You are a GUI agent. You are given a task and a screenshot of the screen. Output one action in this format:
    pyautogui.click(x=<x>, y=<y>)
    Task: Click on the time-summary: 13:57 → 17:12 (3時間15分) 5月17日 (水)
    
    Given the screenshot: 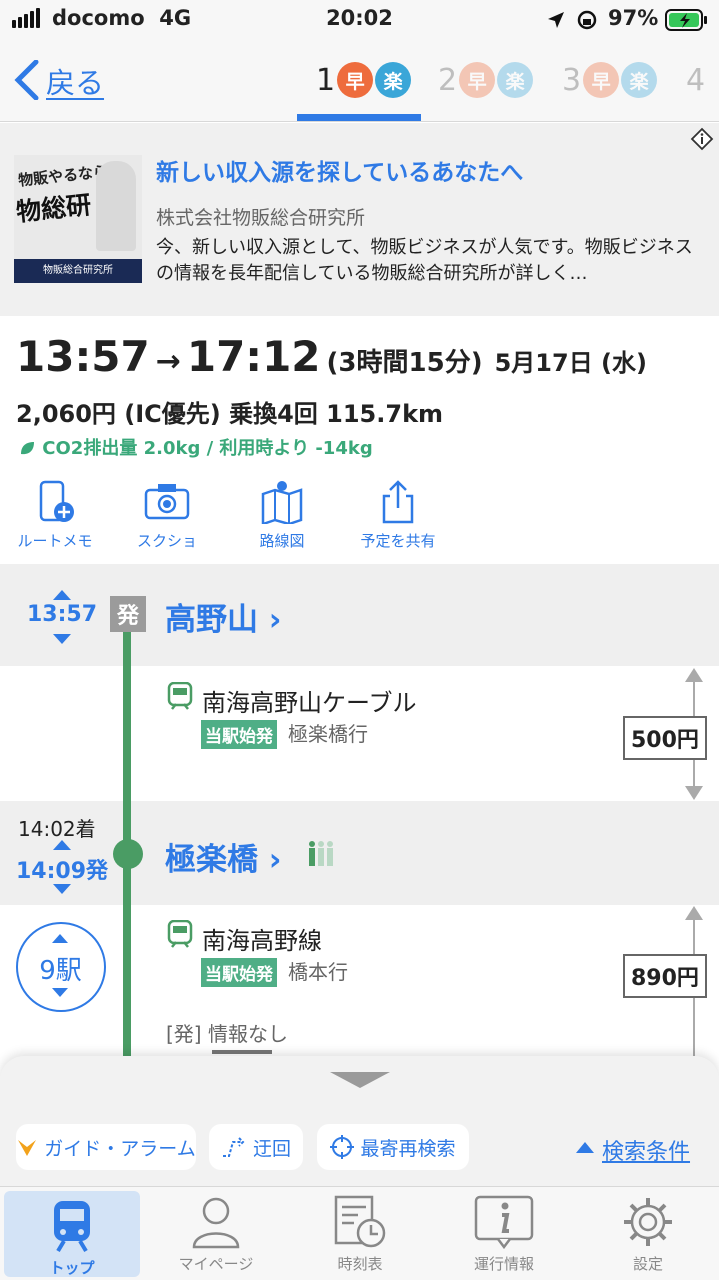 What is the action you would take?
    pyautogui.click(x=331, y=356)
    